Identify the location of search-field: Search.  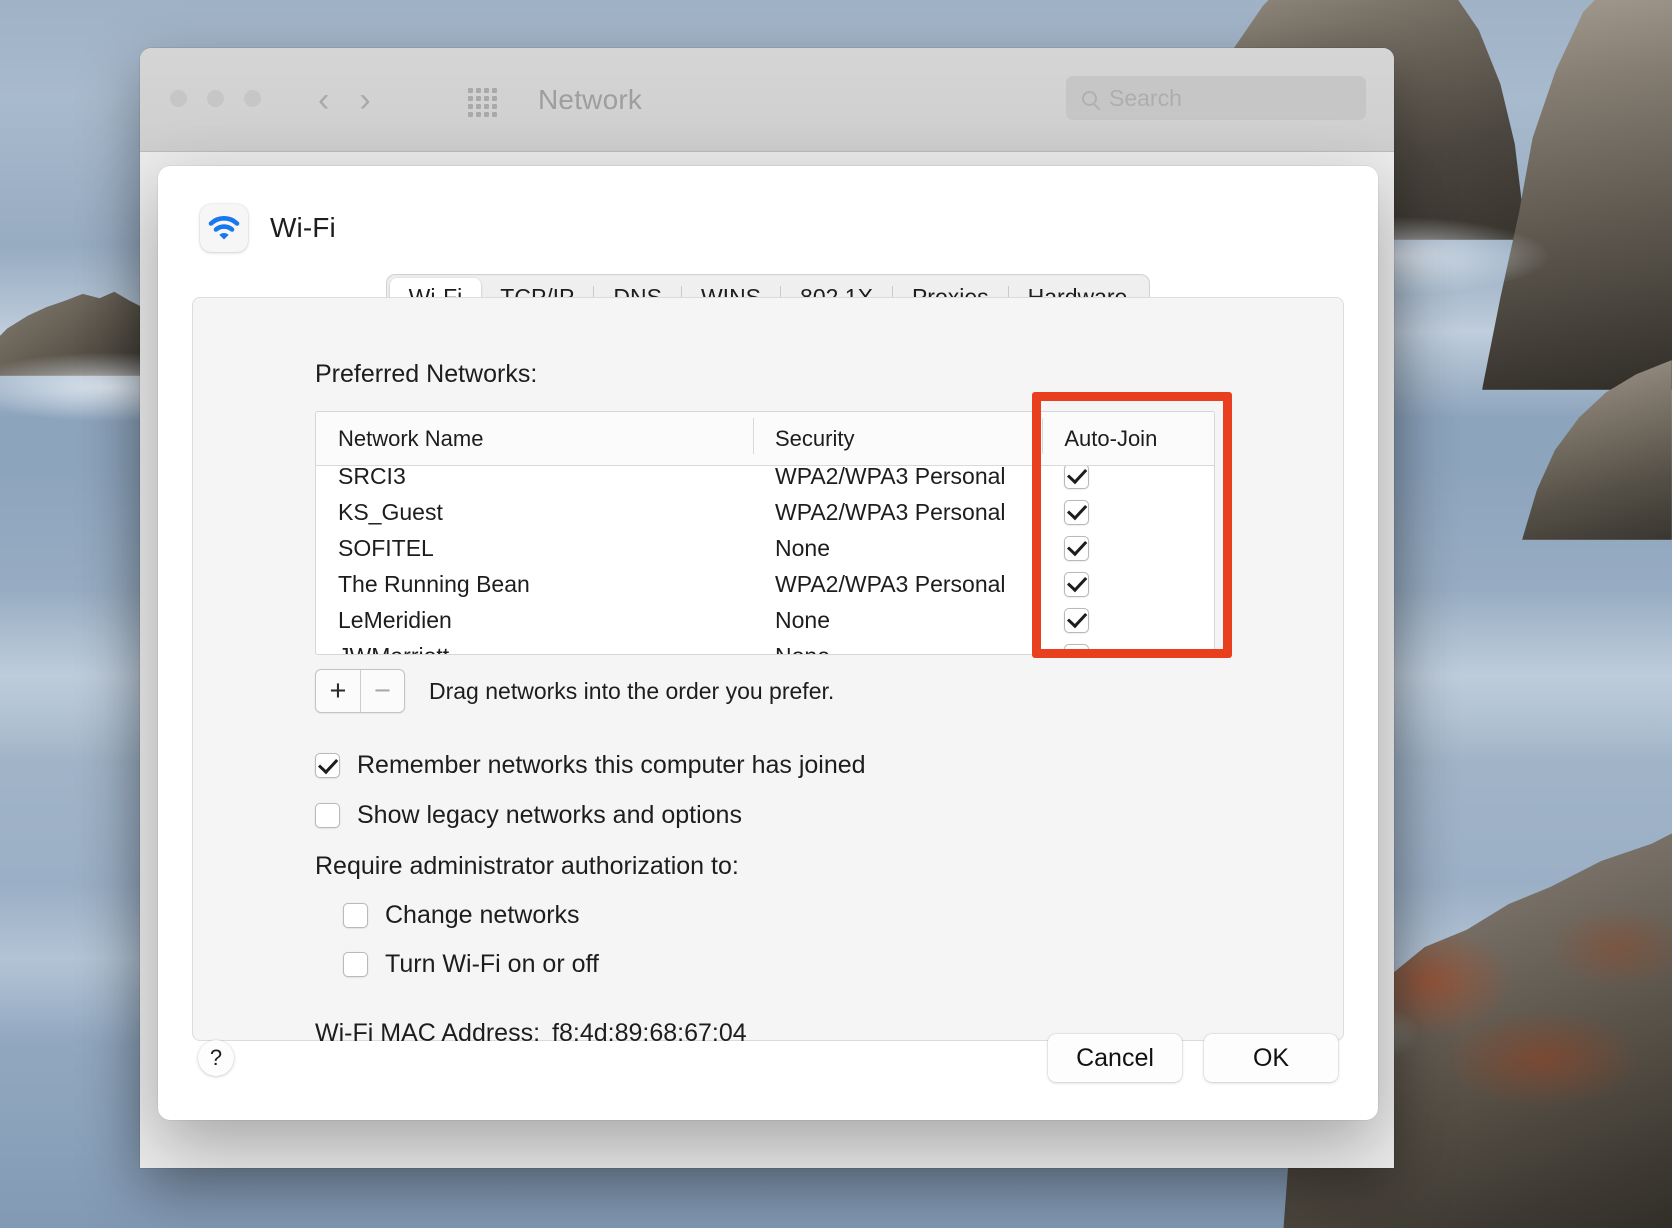
(1216, 98).